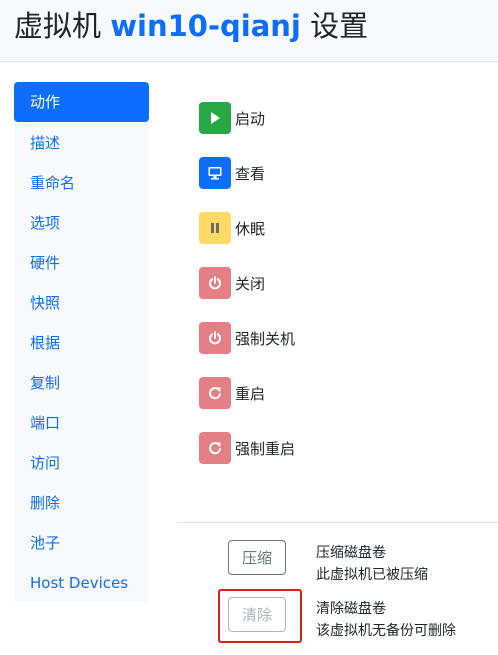 This screenshot has height=655, width=498. Describe the element at coordinates (81, 383) in the screenshot. I see `sidebar-item-clone: 复制` at that location.